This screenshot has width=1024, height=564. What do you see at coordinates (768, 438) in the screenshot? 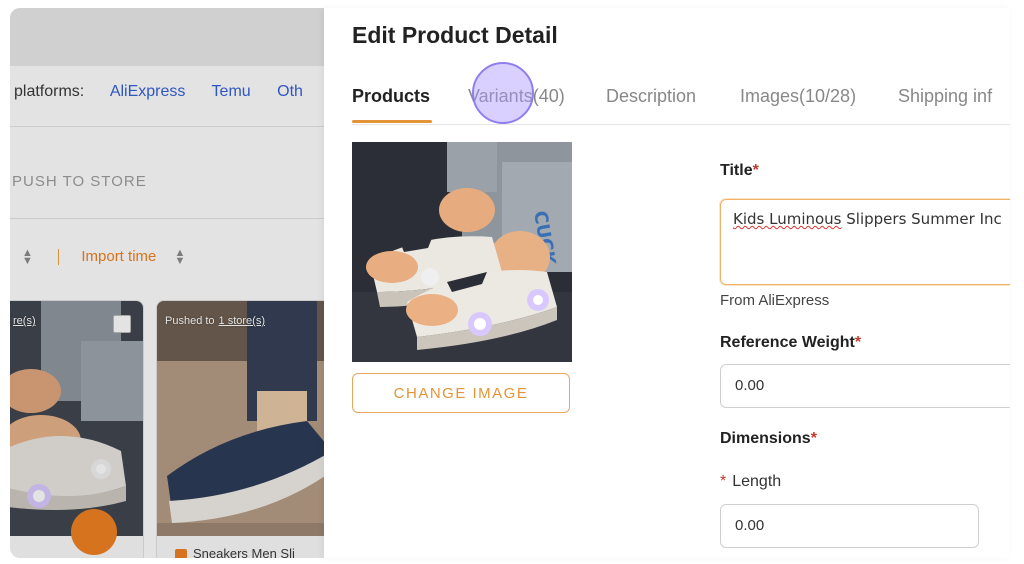
I see `dimensions-label: Dimensions*` at bounding box center [768, 438].